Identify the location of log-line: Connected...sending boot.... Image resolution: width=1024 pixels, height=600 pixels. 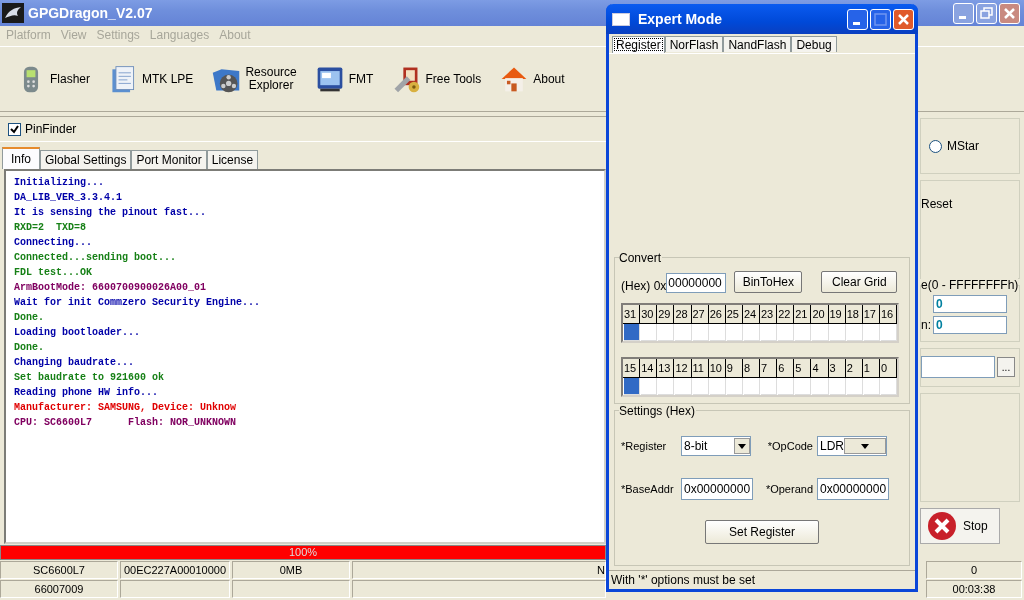
(96, 258).